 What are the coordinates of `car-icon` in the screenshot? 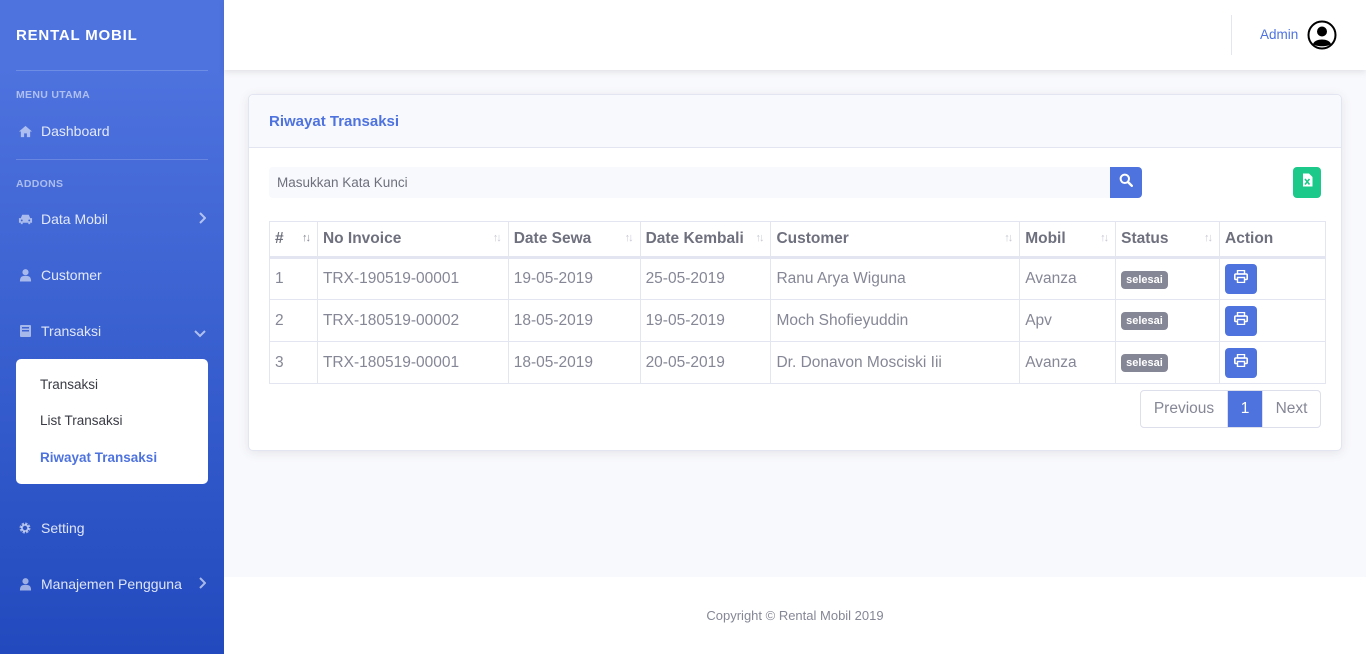 It's located at (25, 219).